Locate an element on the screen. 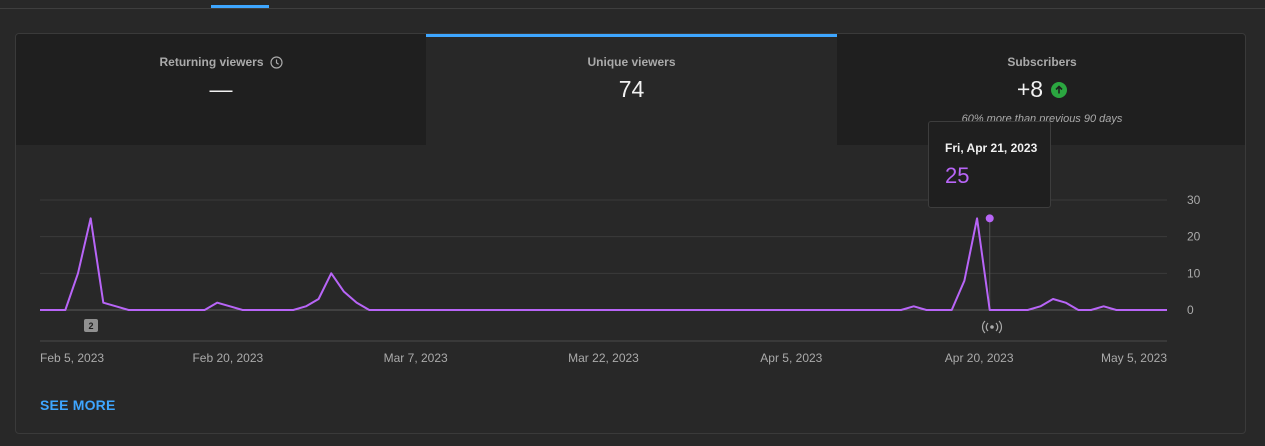  see-more-link: SEE MORE is located at coordinates (78, 405).